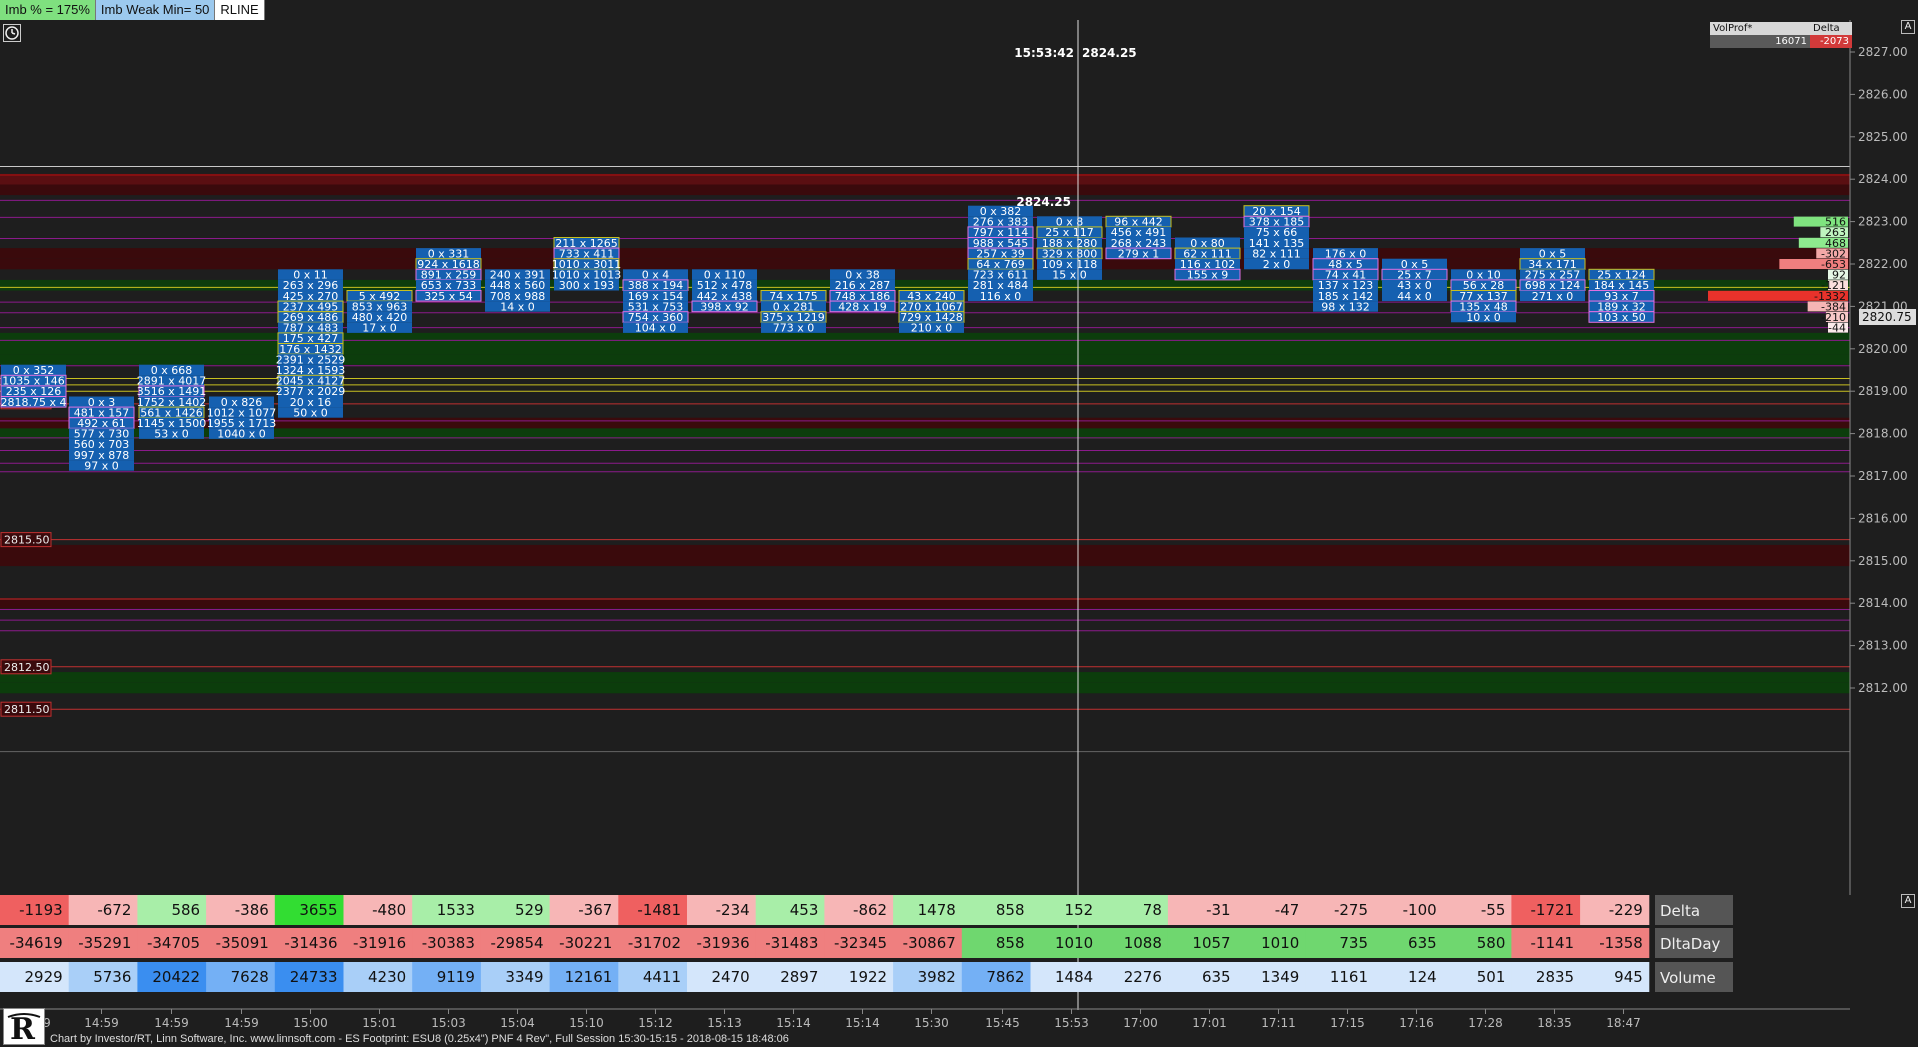 Image resolution: width=1918 pixels, height=1047 pixels. I want to click on stats-cell: -229, so click(1626, 910).